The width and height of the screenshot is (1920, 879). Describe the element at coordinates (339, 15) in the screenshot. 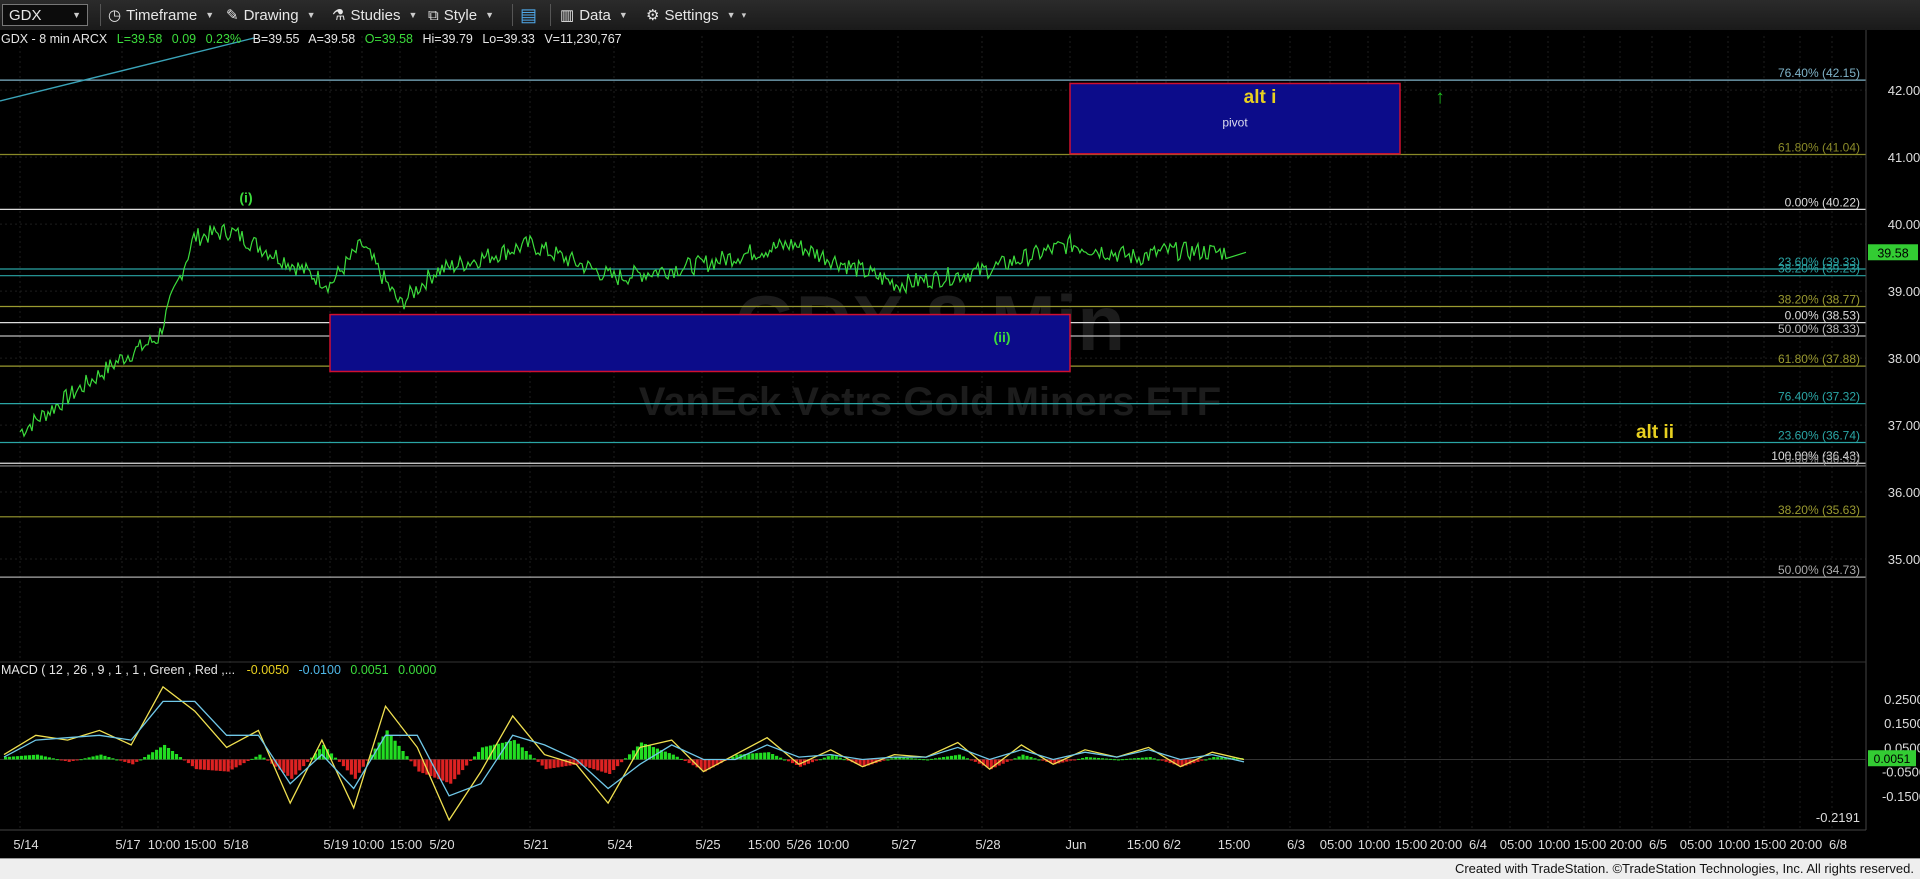

I see `flask-icon: ⚗` at that location.